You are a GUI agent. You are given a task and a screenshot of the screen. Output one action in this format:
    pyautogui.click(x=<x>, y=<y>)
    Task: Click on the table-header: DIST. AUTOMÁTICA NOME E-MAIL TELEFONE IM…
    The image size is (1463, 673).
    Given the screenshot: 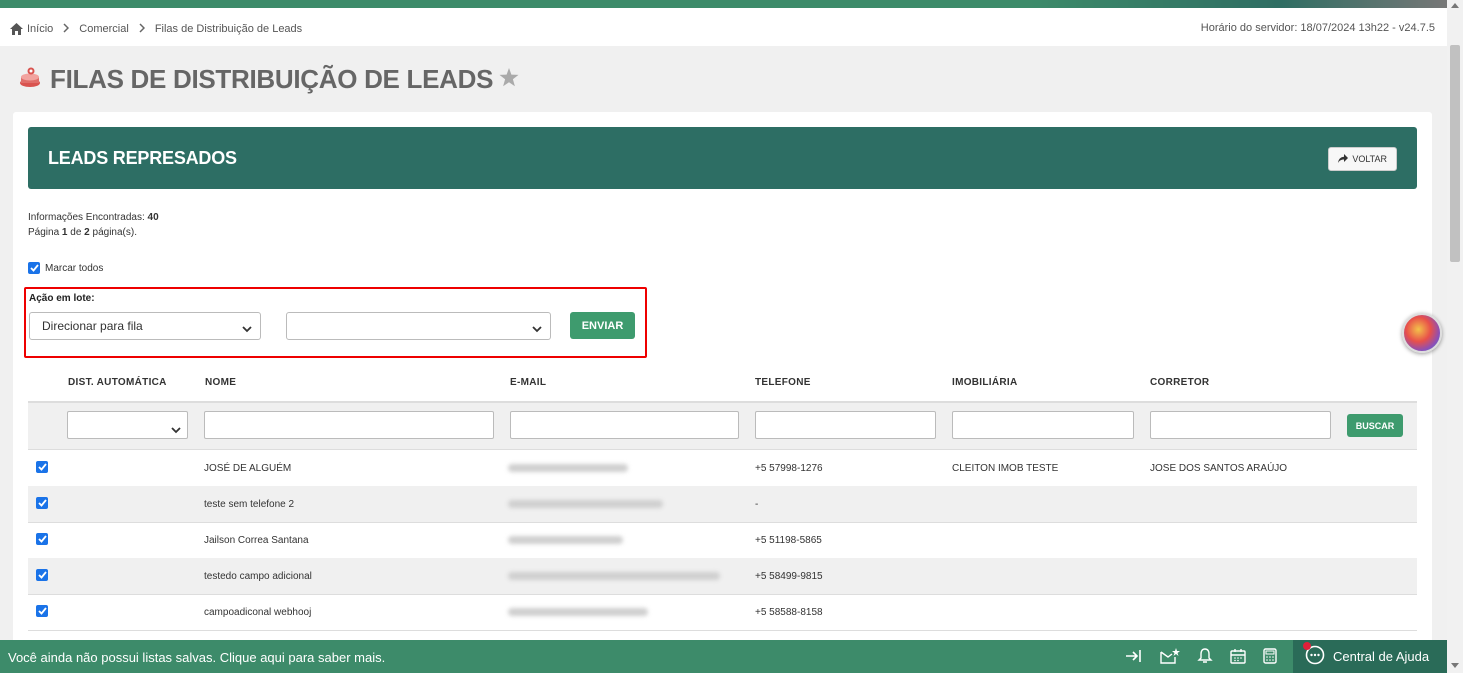 What is the action you would take?
    pyautogui.click(x=722, y=383)
    